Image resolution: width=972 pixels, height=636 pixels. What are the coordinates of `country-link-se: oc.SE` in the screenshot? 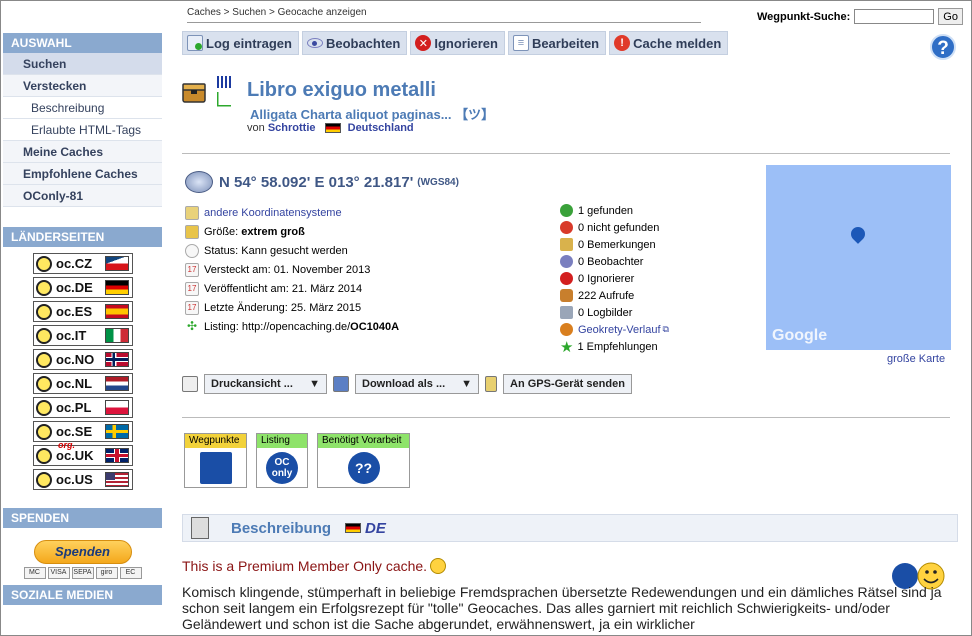 It's located at (83, 431).